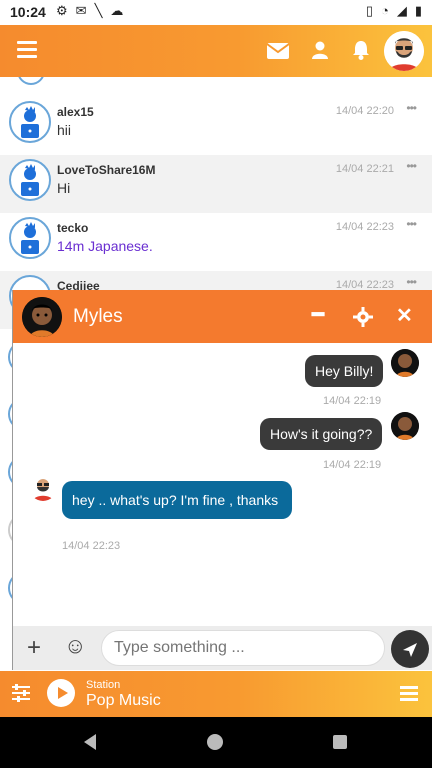  What do you see at coordinates (404, 51) in the screenshot?
I see `my-avatar` at bounding box center [404, 51].